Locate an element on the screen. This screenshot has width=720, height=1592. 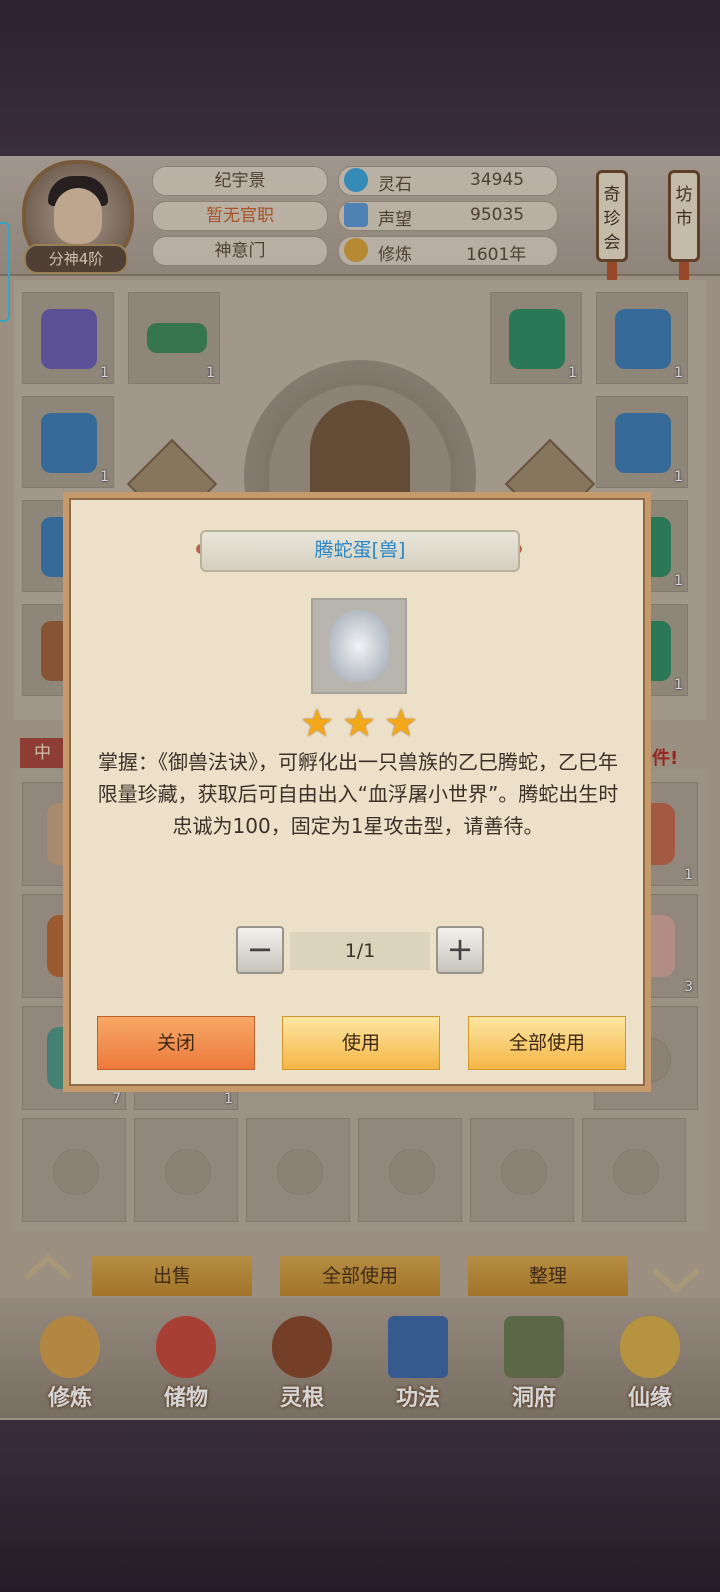
resource-label: 声望 is located at coordinates (395, 220).